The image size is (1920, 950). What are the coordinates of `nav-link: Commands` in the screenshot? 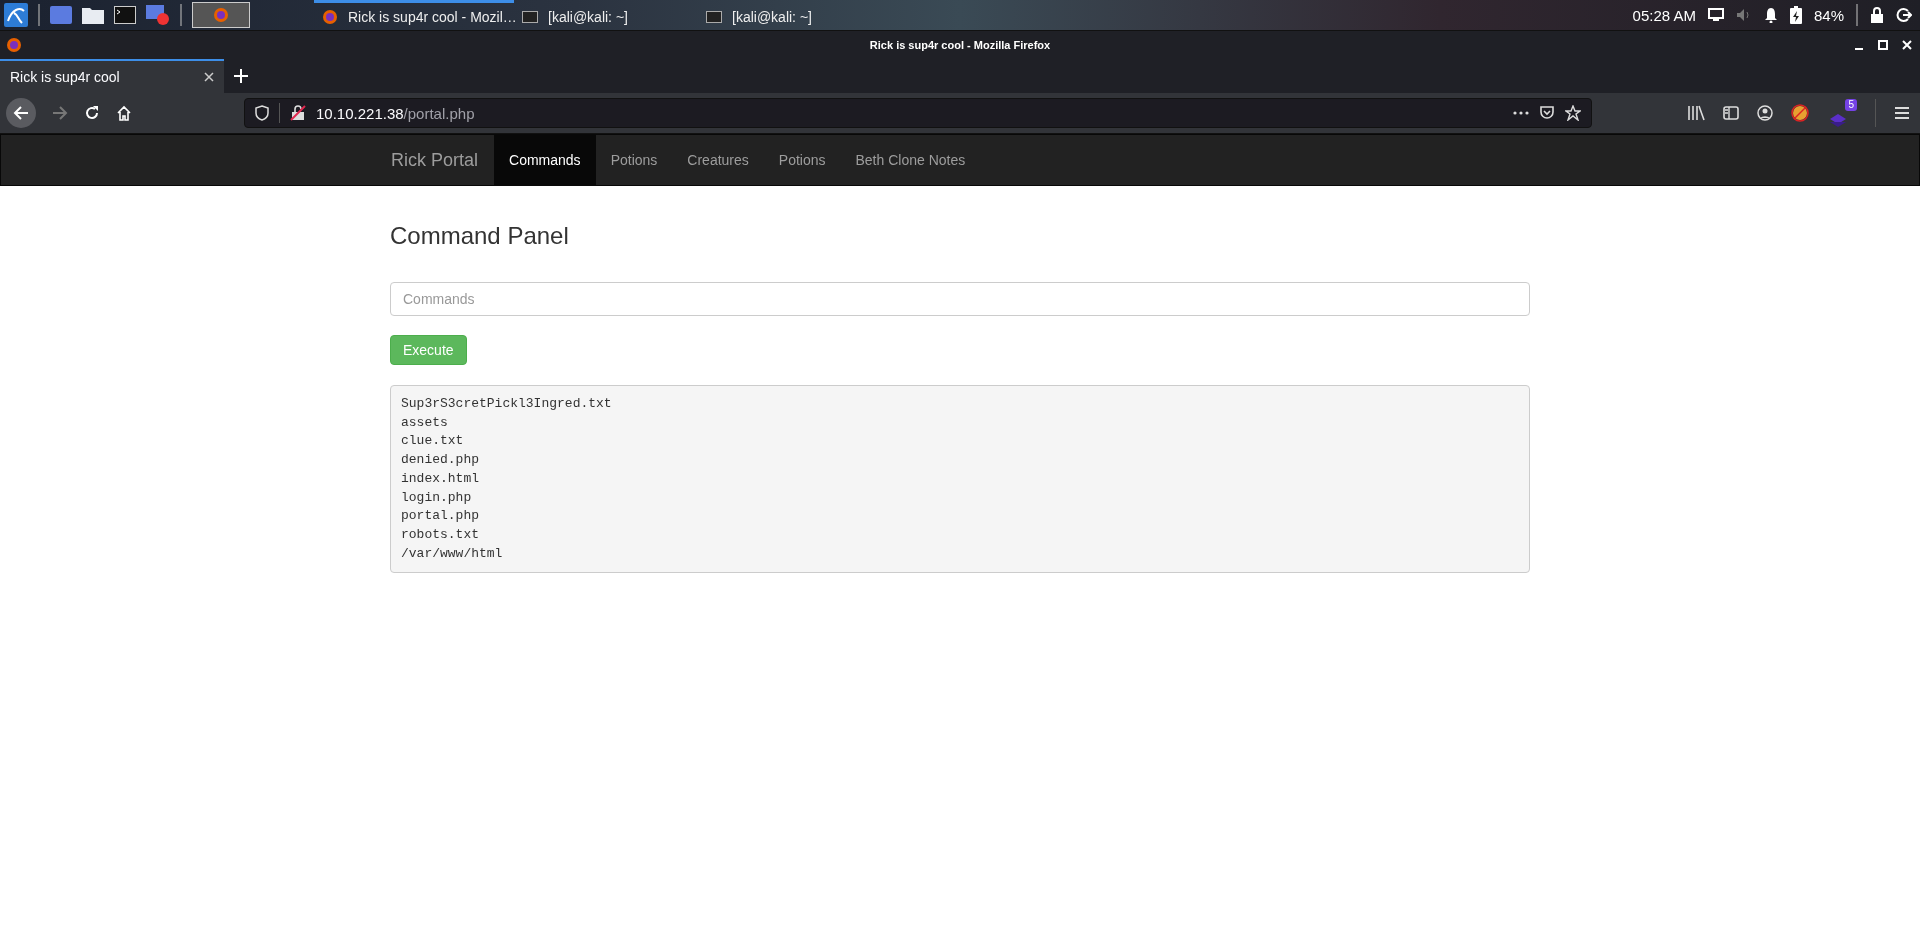 It's located at (545, 160).